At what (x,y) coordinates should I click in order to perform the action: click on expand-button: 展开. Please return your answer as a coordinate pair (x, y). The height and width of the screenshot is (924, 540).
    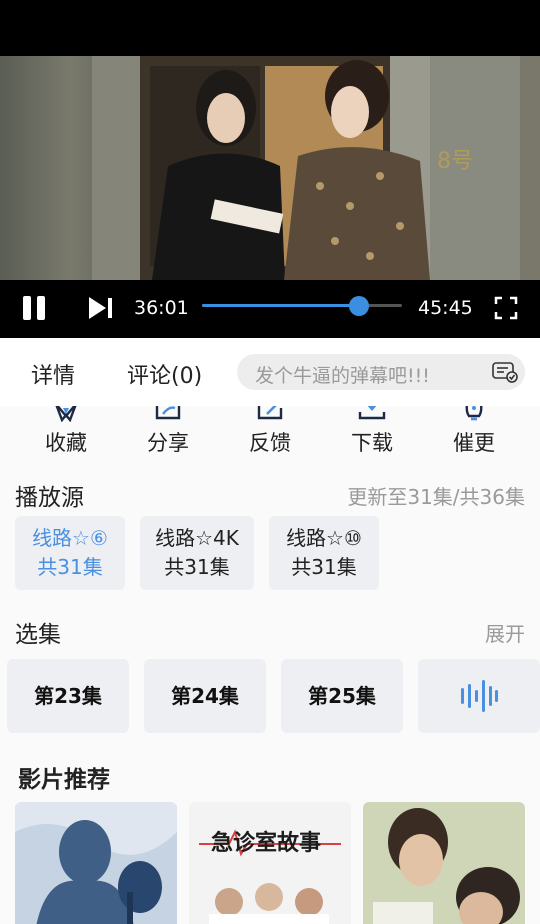
    Looking at the image, I should click on (505, 632).